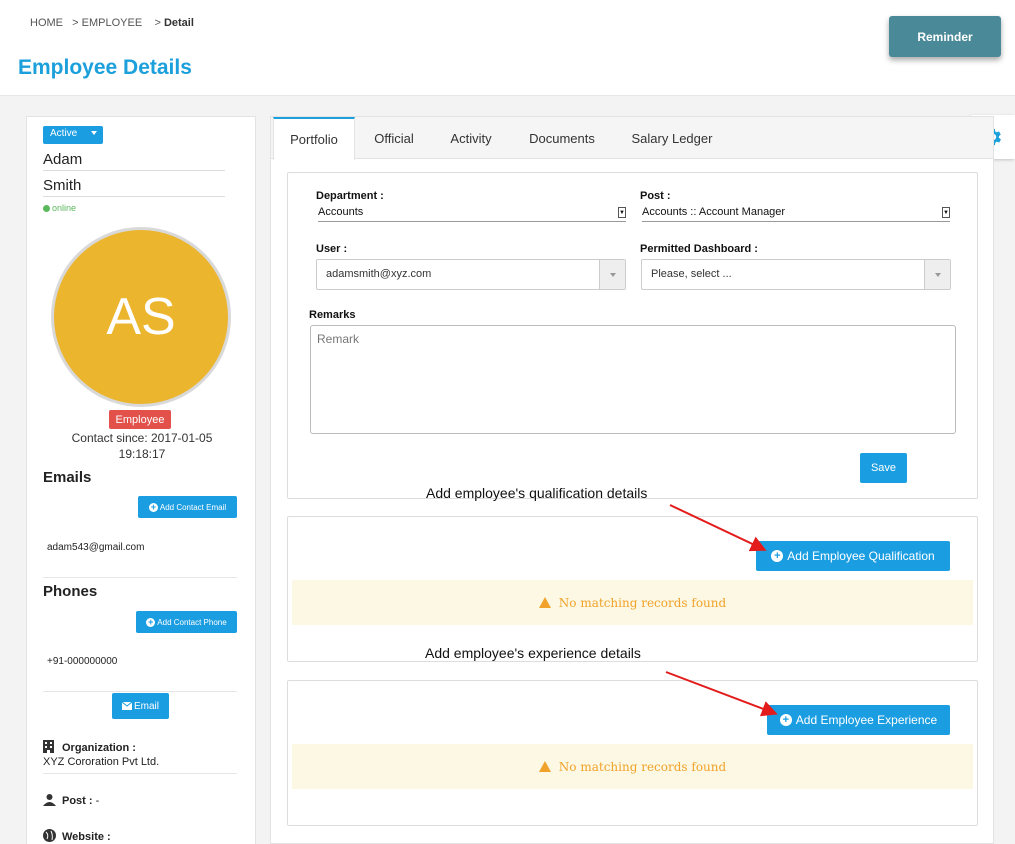 This screenshot has width=1015, height=844. I want to click on organization-label: Organization :, so click(99, 748).